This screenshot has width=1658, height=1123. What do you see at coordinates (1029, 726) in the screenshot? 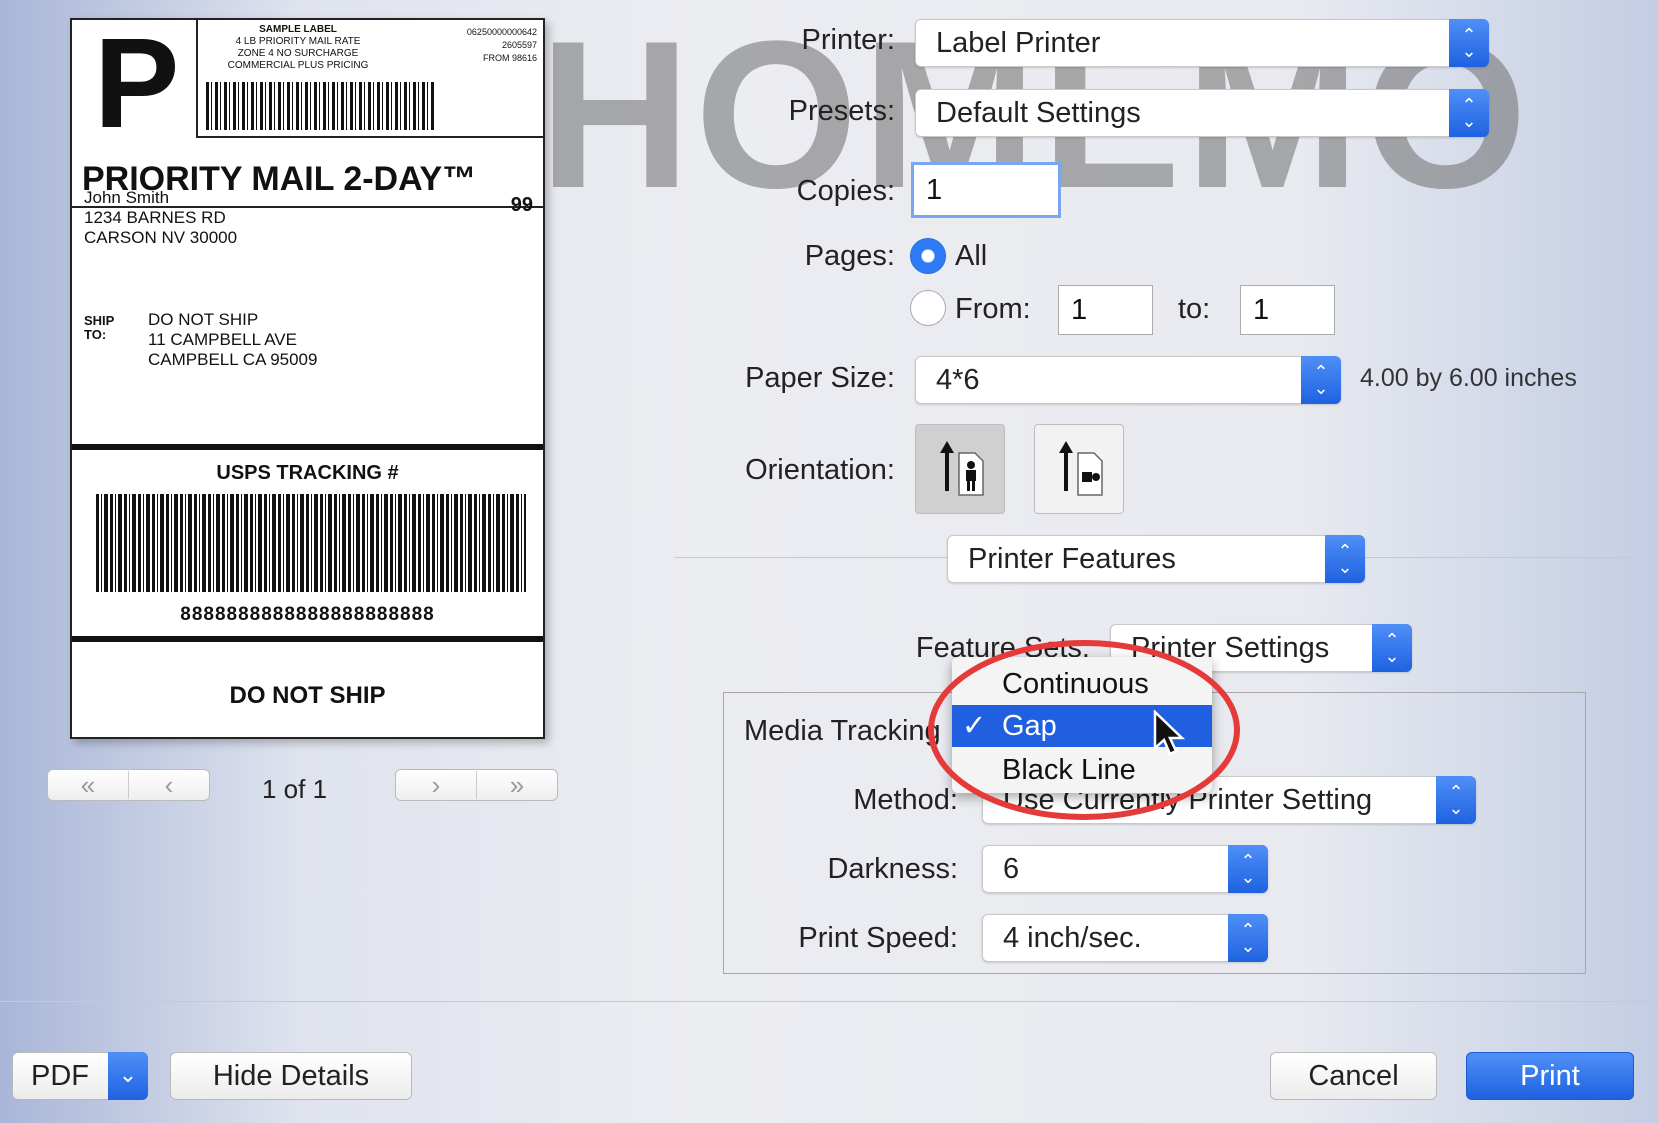
I see `menu-item-gap-label: Gap` at bounding box center [1029, 726].